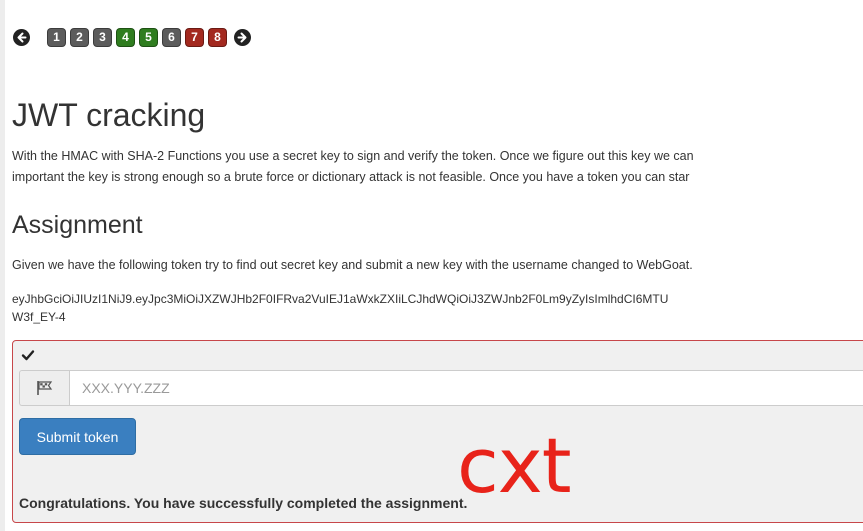 The height and width of the screenshot is (531, 863). What do you see at coordinates (514, 465) in the screenshot?
I see `overlay-watermark-text: cxt` at bounding box center [514, 465].